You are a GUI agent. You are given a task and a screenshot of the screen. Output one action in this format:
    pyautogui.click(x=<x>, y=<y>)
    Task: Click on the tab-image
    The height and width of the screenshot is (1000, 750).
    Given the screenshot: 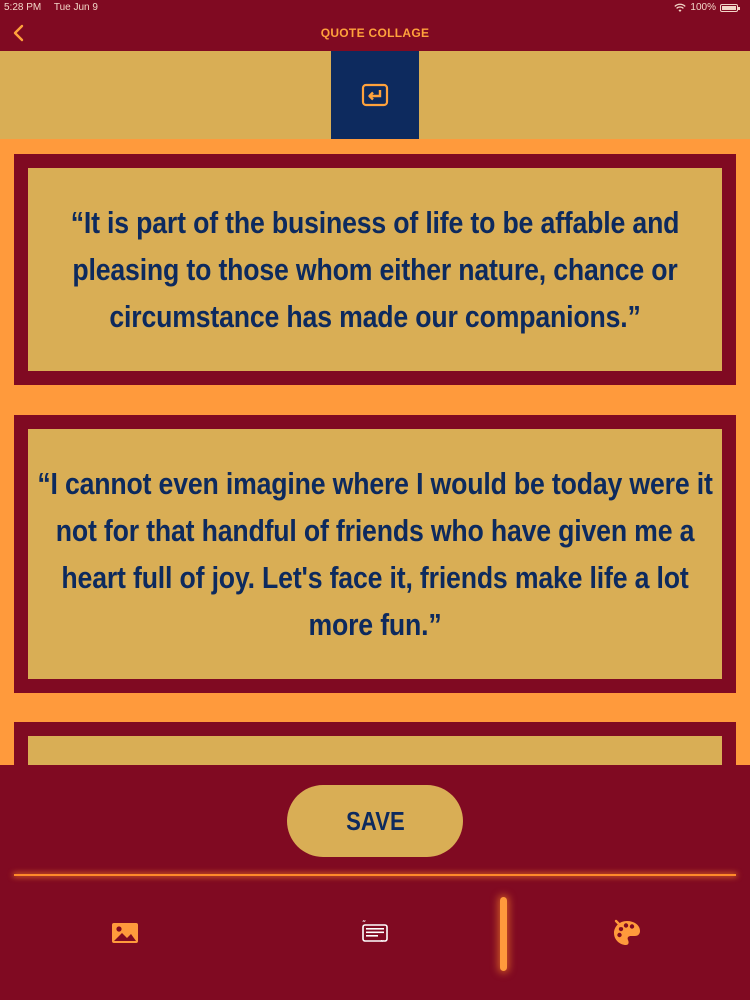 What is the action you would take?
    pyautogui.click(x=125, y=933)
    